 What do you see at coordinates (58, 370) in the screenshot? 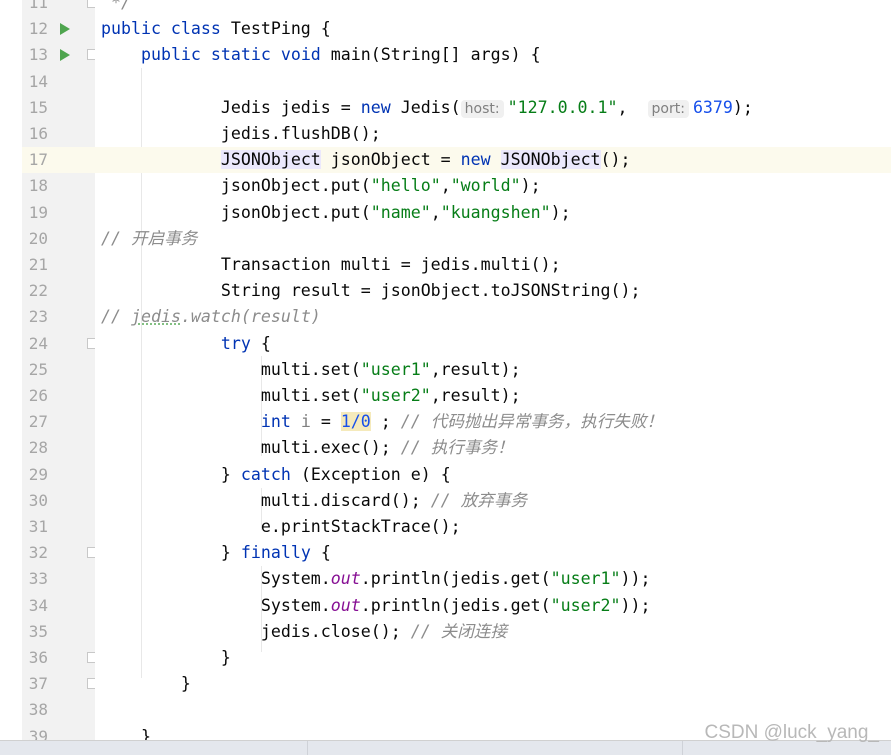
I see `gutter-line: 25` at bounding box center [58, 370].